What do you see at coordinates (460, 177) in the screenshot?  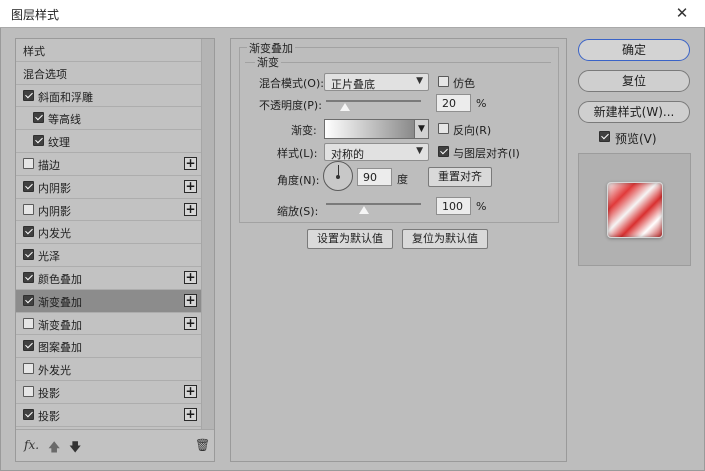 I see `reset-alignment-button: 重置对齐` at bounding box center [460, 177].